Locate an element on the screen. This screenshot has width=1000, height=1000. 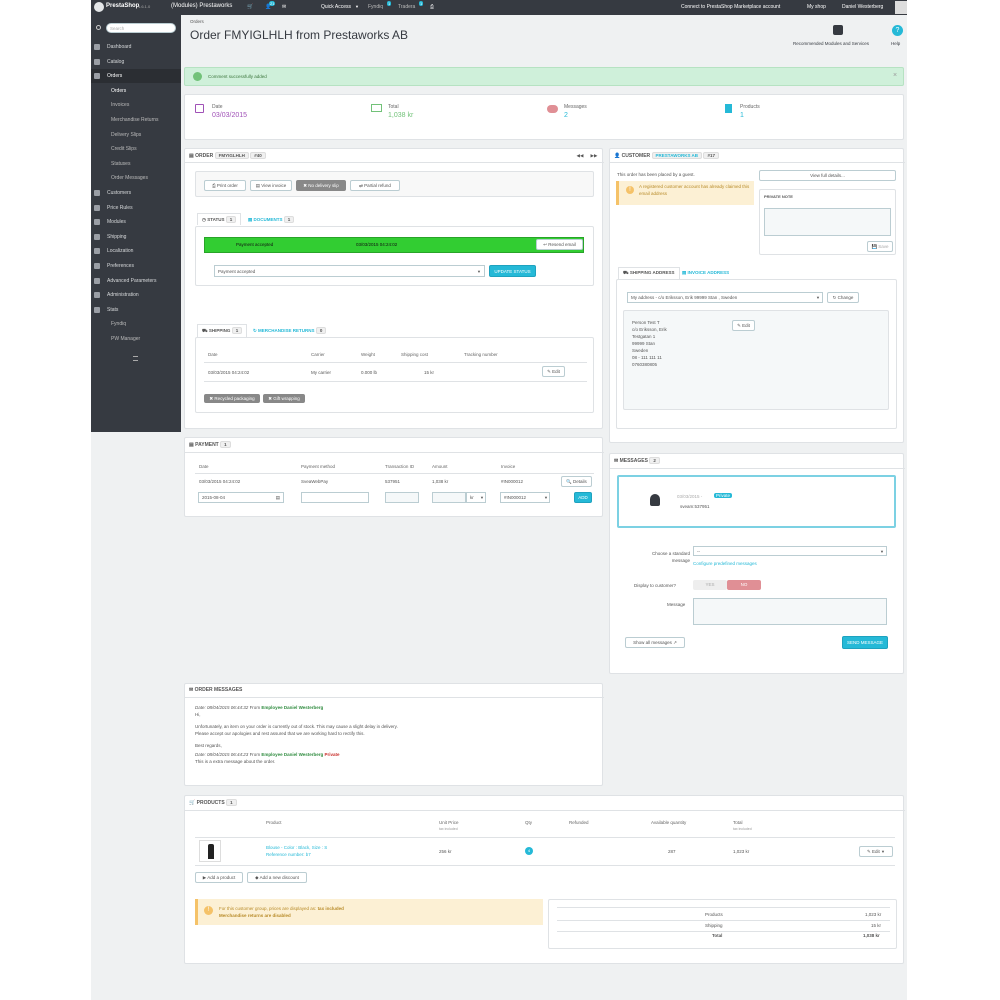
standard-message-select: -- ▼ is located at coordinates (790, 551).